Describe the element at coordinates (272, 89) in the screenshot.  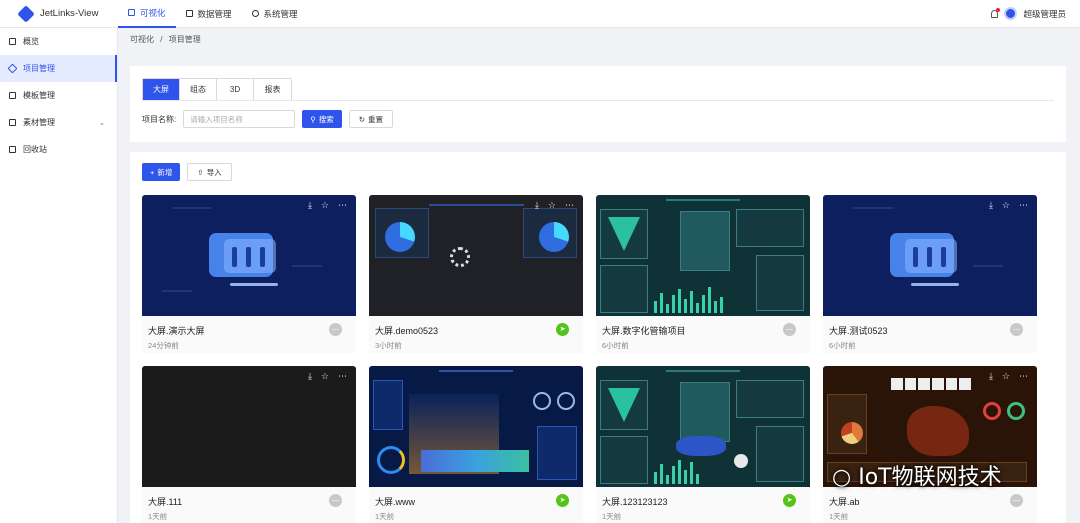
I see `tab-report: 报表` at that location.